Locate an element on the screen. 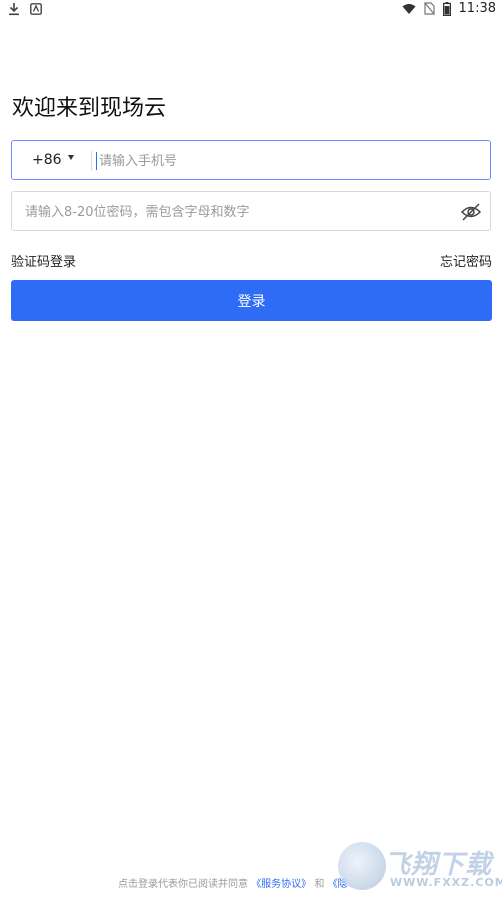  agreement-and: 和 is located at coordinates (319, 884).